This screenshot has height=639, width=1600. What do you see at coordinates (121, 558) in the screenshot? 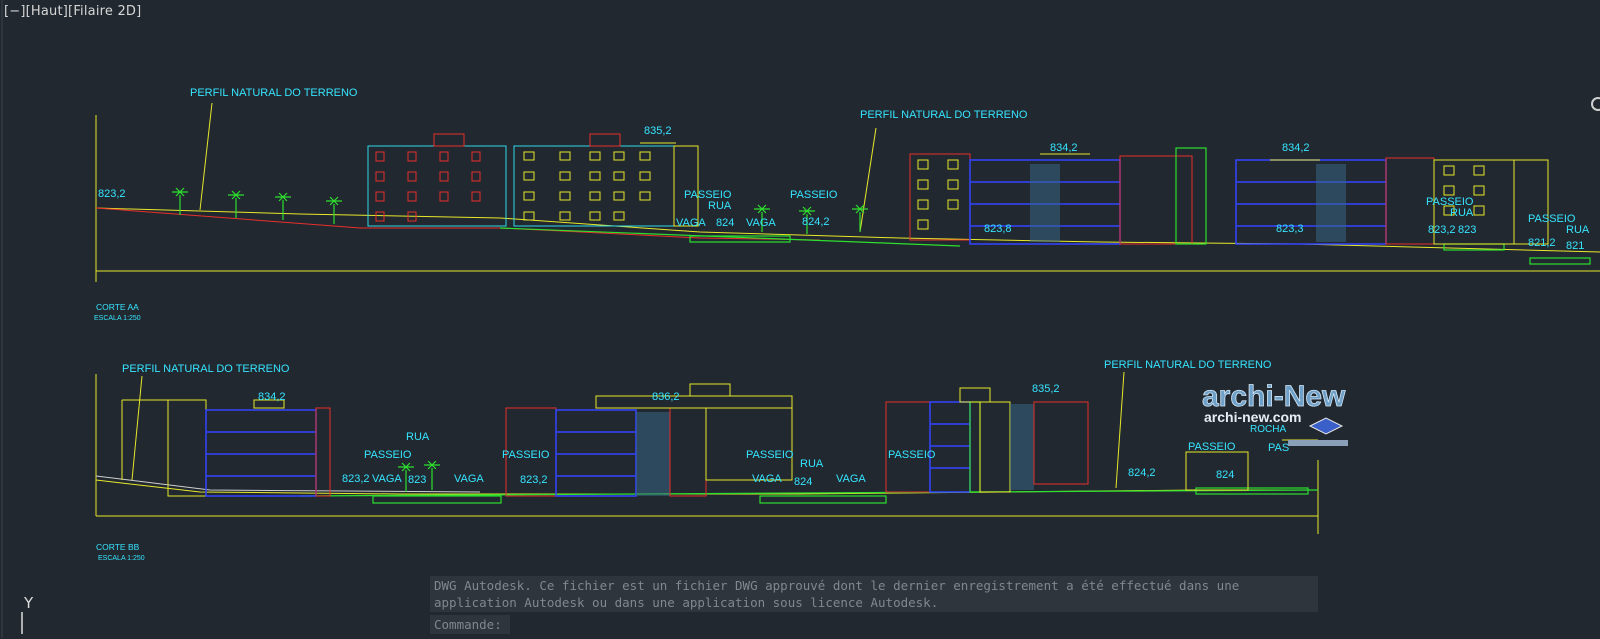
I see `section-bb-scale: ESCALA 1:250` at bounding box center [121, 558].